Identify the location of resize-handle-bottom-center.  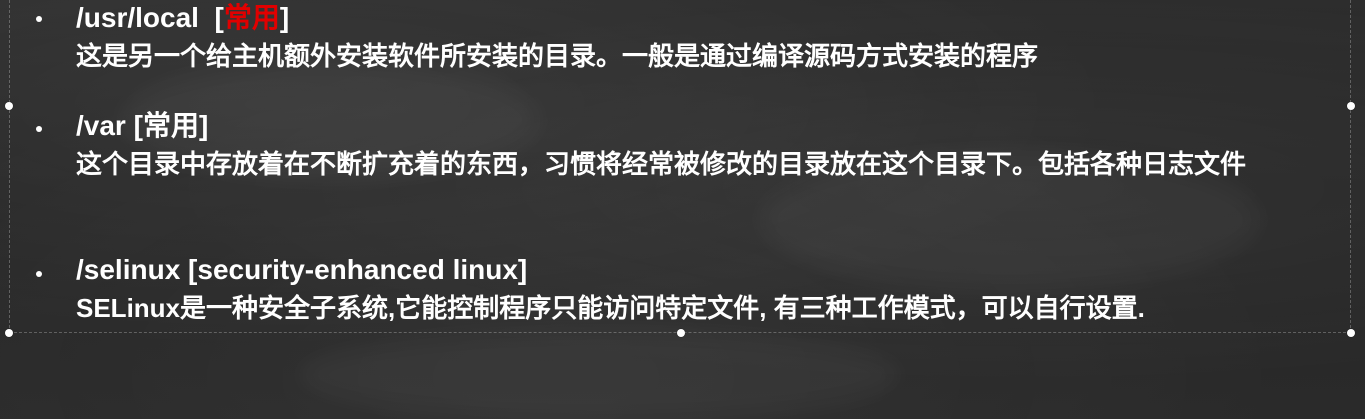
(681, 333).